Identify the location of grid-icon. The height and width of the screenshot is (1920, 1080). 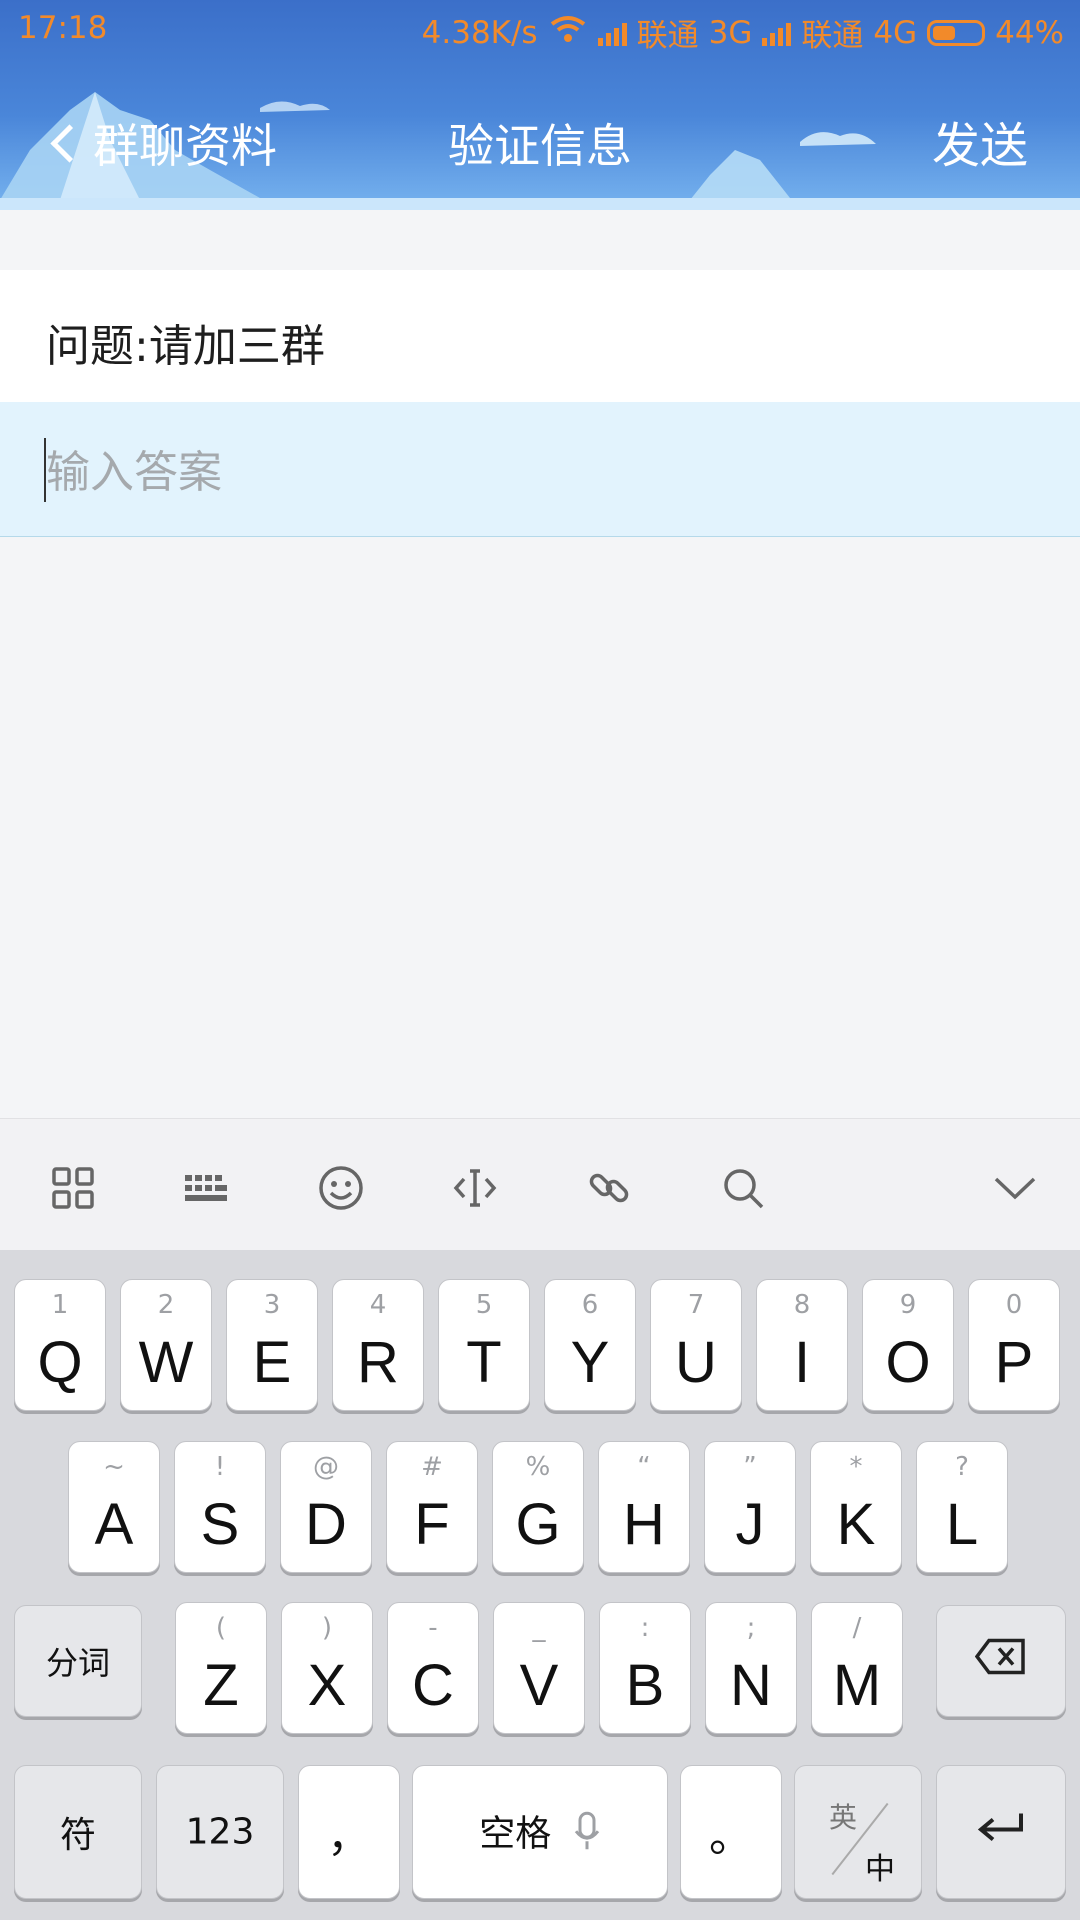
(73, 1188).